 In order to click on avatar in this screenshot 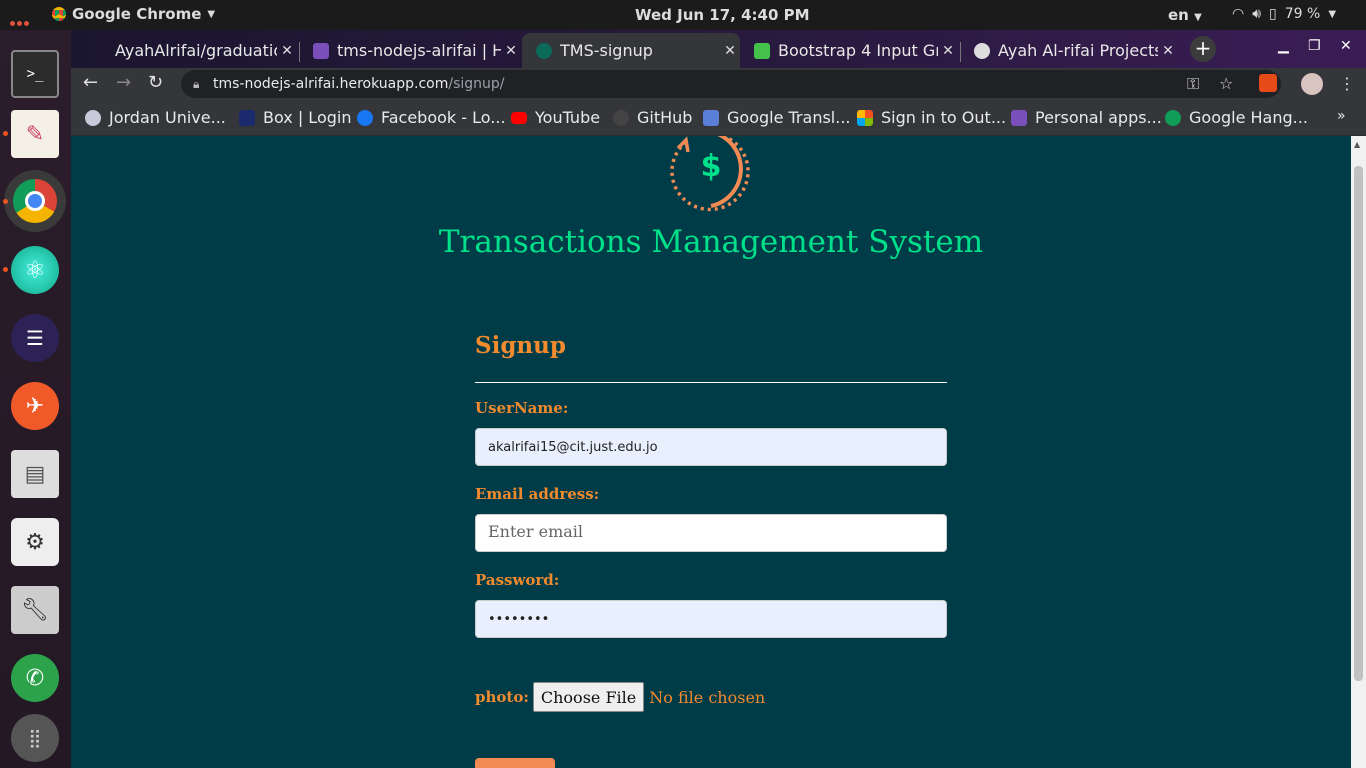, I will do `click(1312, 84)`.